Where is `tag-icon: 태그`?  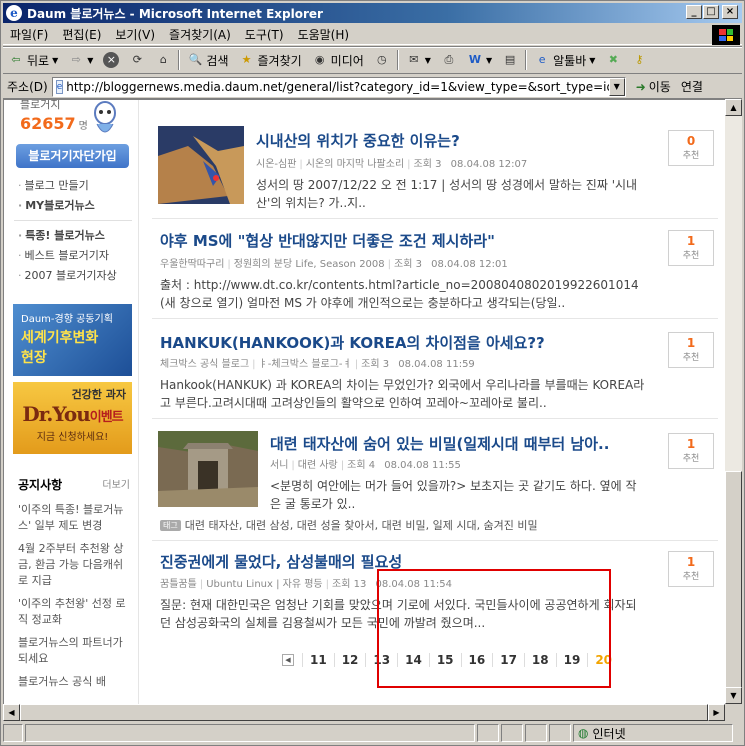
tag-icon: 태그 is located at coordinates (170, 525).